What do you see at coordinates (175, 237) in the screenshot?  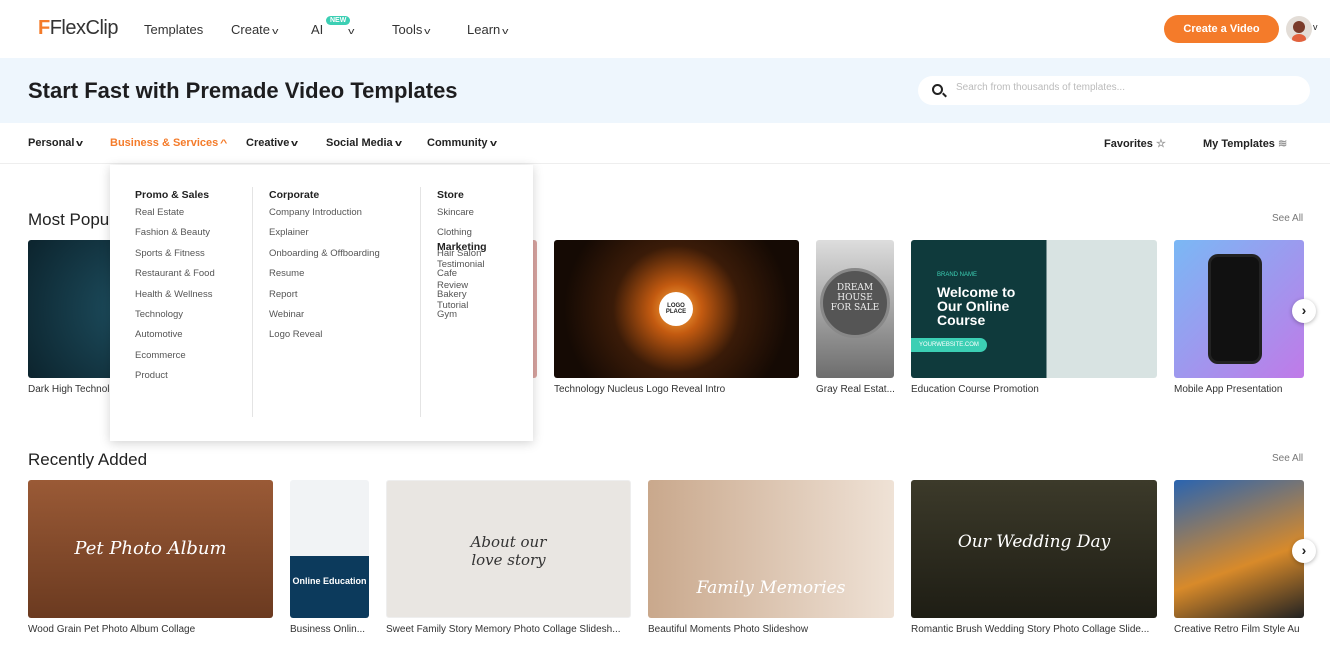 I see `dropdown-item: Fashion & Beauty` at bounding box center [175, 237].